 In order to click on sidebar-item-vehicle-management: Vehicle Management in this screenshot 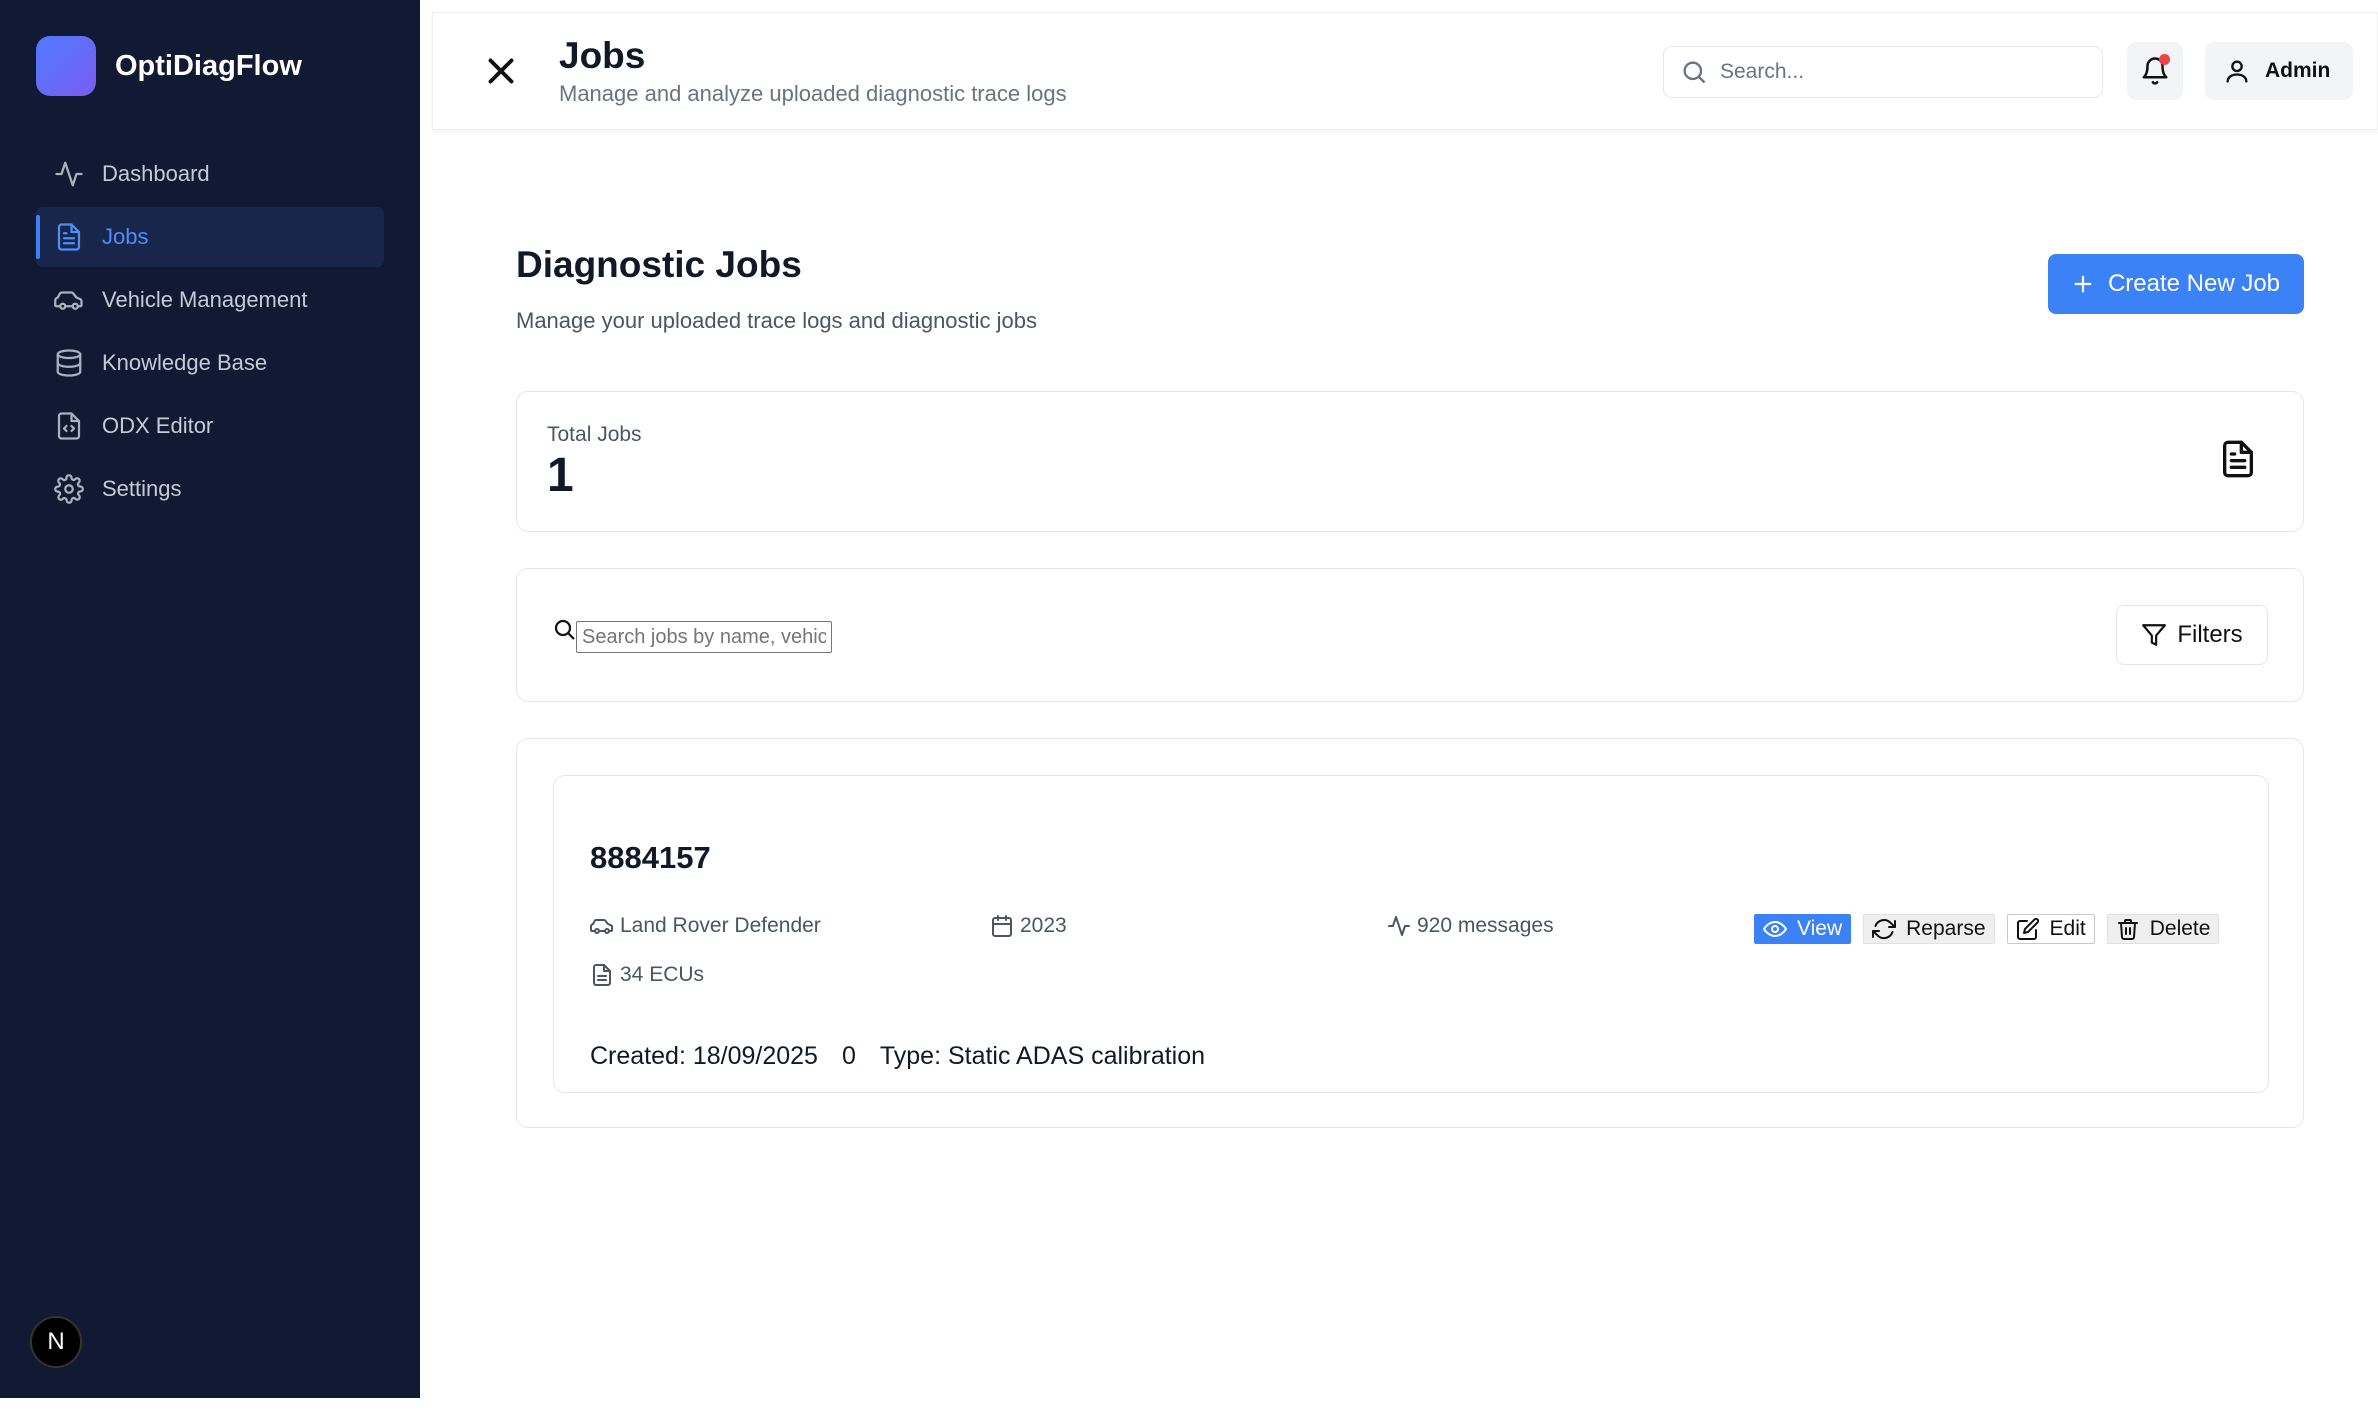, I will do `click(210, 300)`.